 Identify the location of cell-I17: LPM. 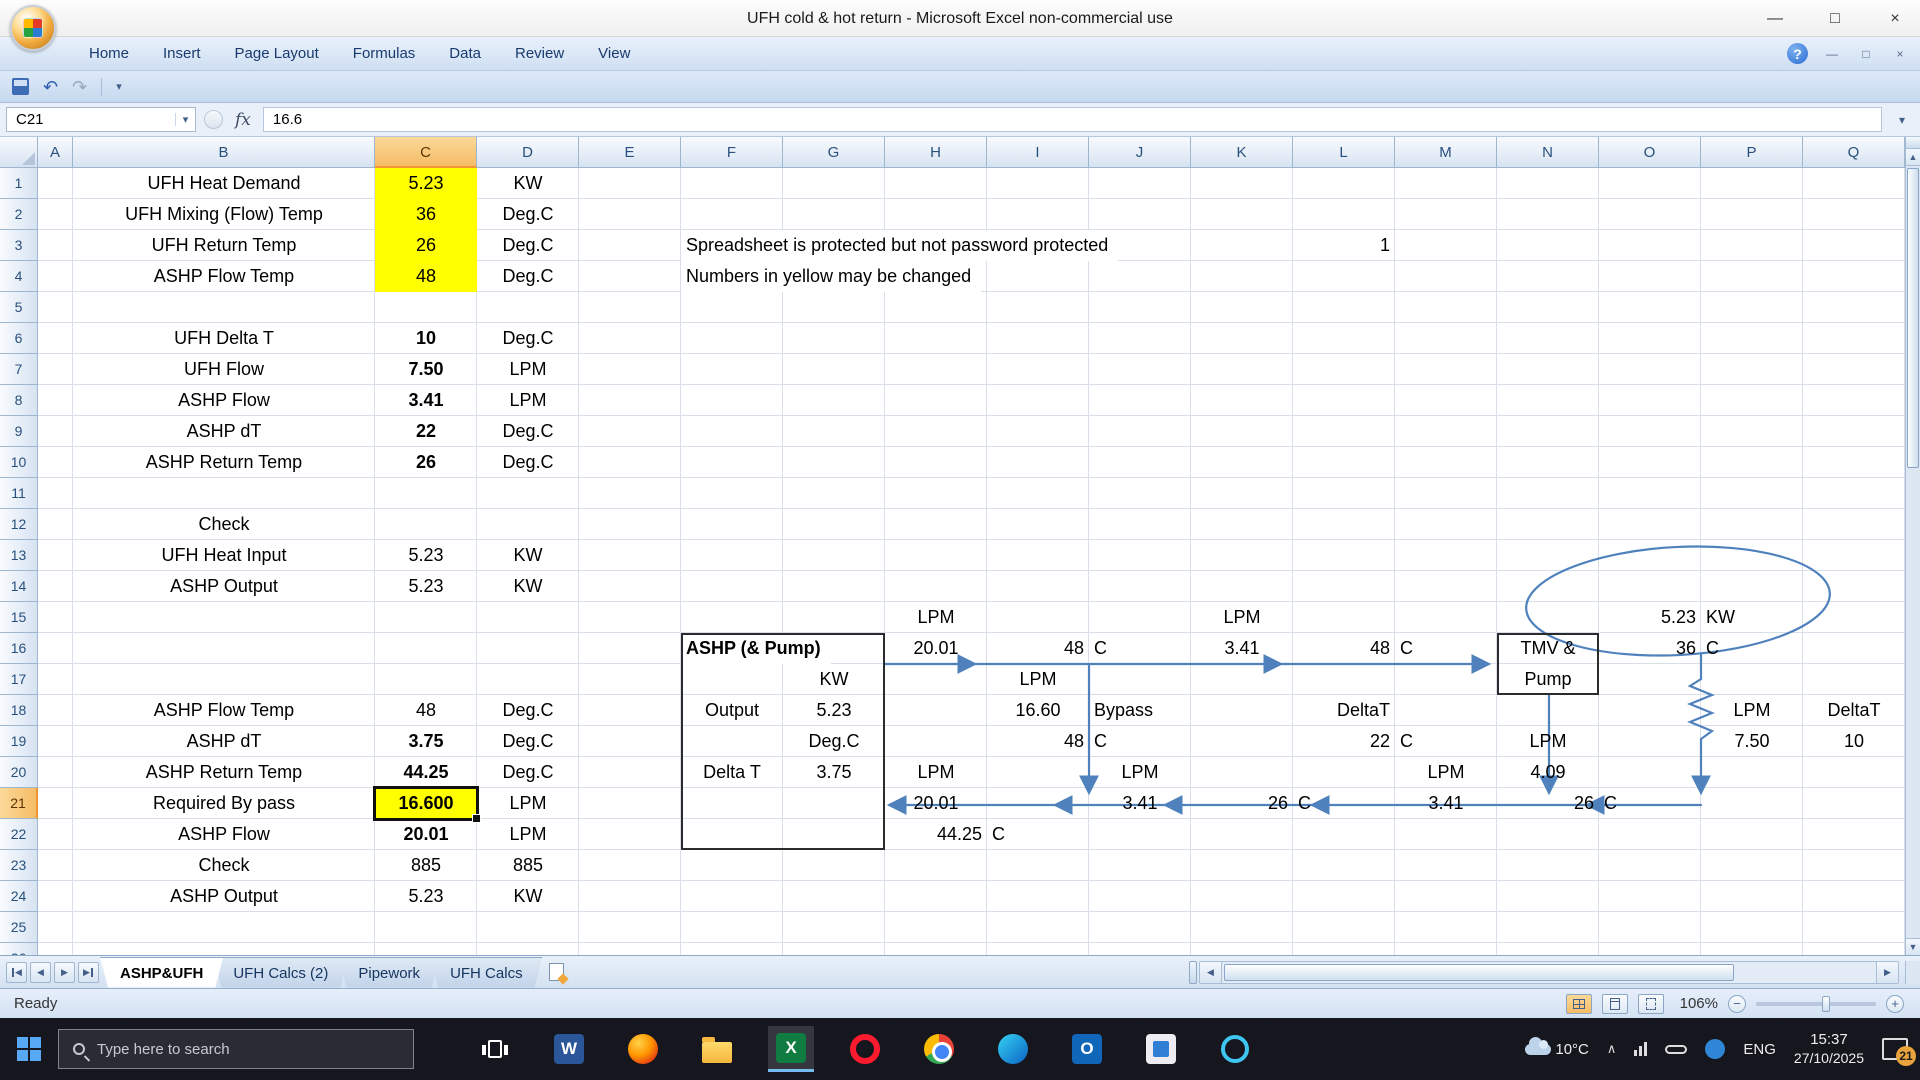
(1038, 679).